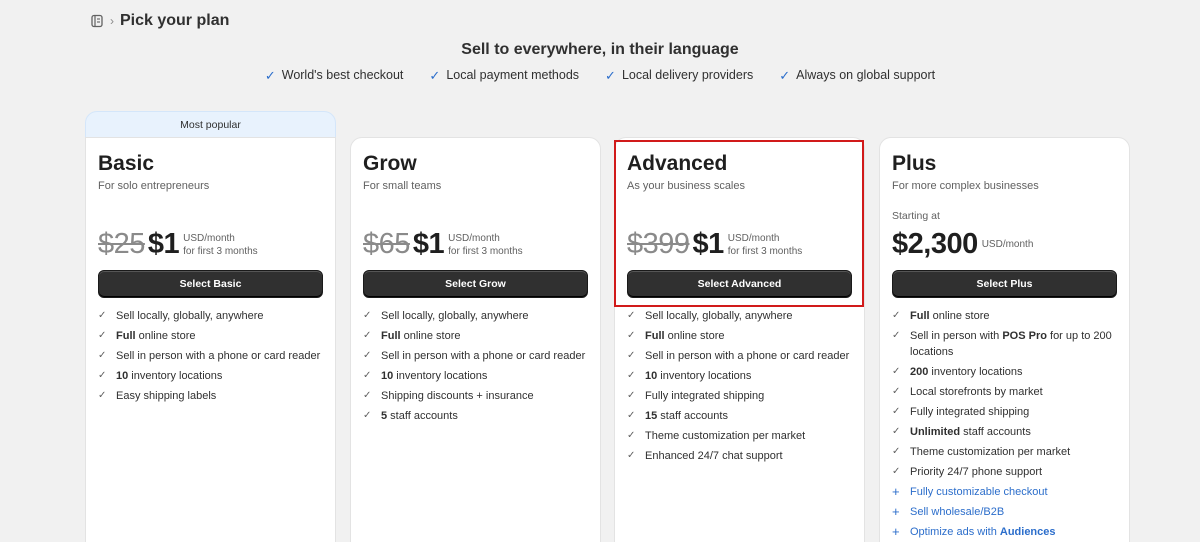  Describe the element at coordinates (154, 186) in the screenshot. I see `plan-subtitle: For solo entrepreneurs` at that location.